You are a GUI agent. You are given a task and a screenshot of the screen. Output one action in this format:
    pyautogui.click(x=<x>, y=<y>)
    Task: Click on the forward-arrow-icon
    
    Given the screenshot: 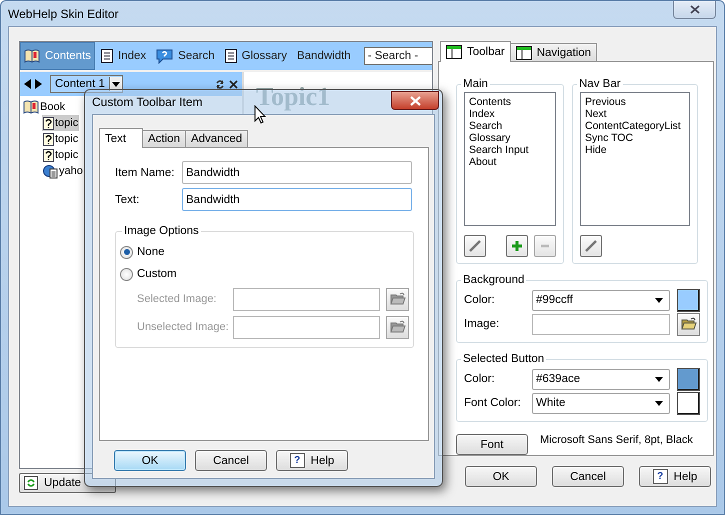 What is the action you would take?
    pyautogui.click(x=38, y=84)
    